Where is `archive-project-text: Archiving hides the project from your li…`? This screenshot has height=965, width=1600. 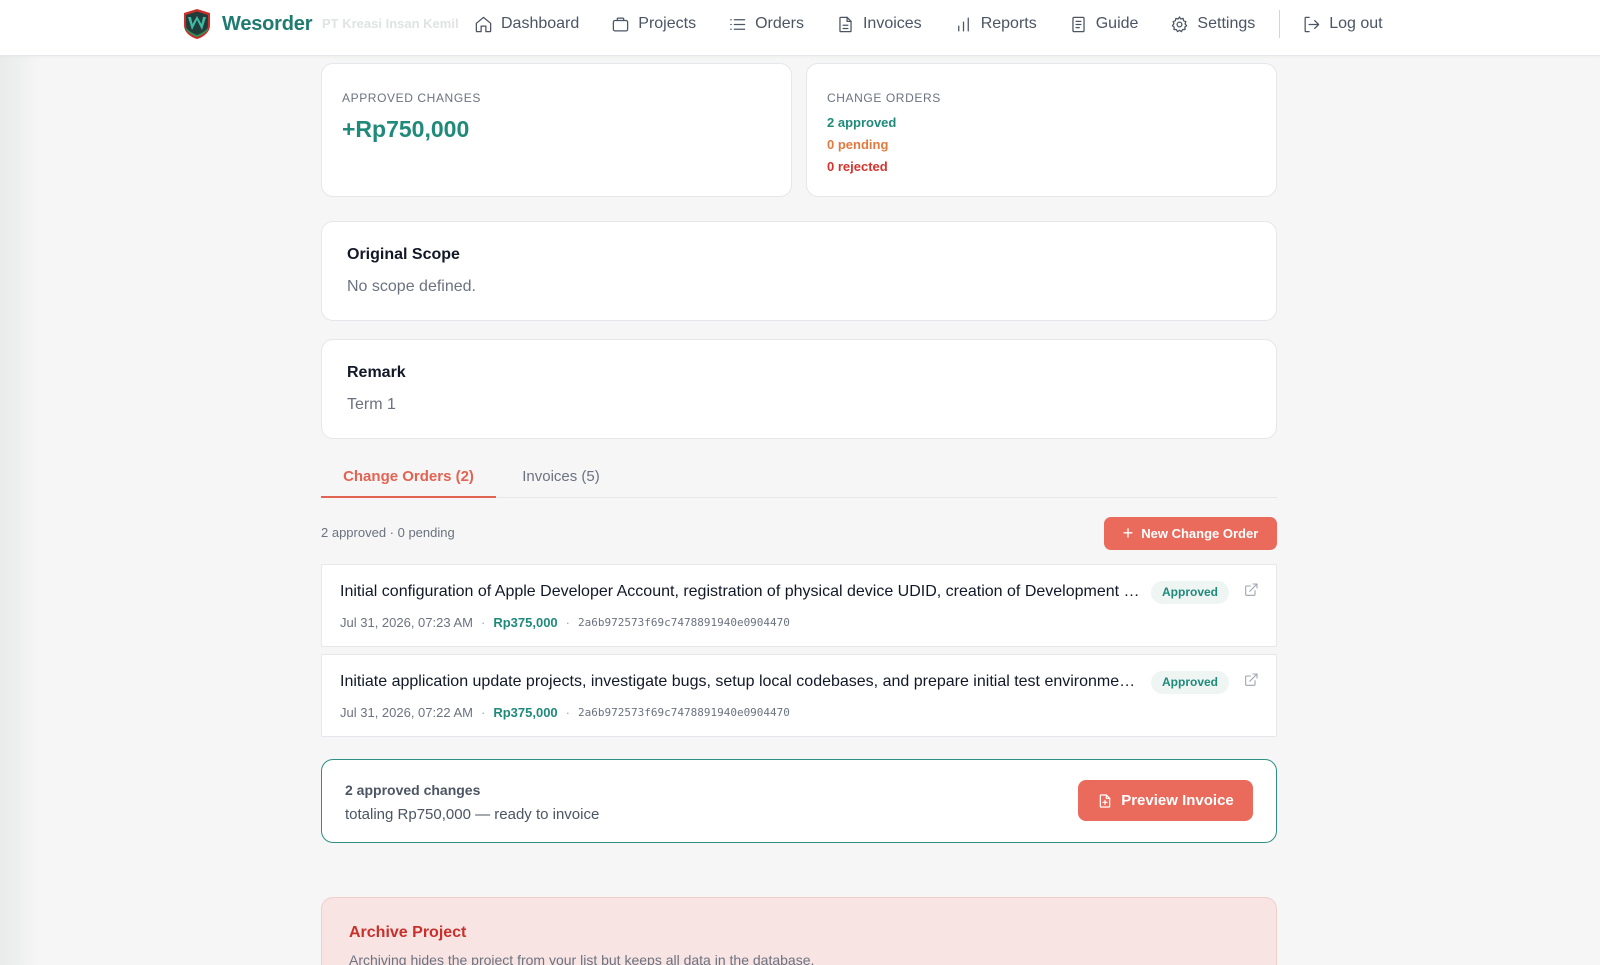 archive-project-text: Archiving hides the project from your li… is located at coordinates (582, 958).